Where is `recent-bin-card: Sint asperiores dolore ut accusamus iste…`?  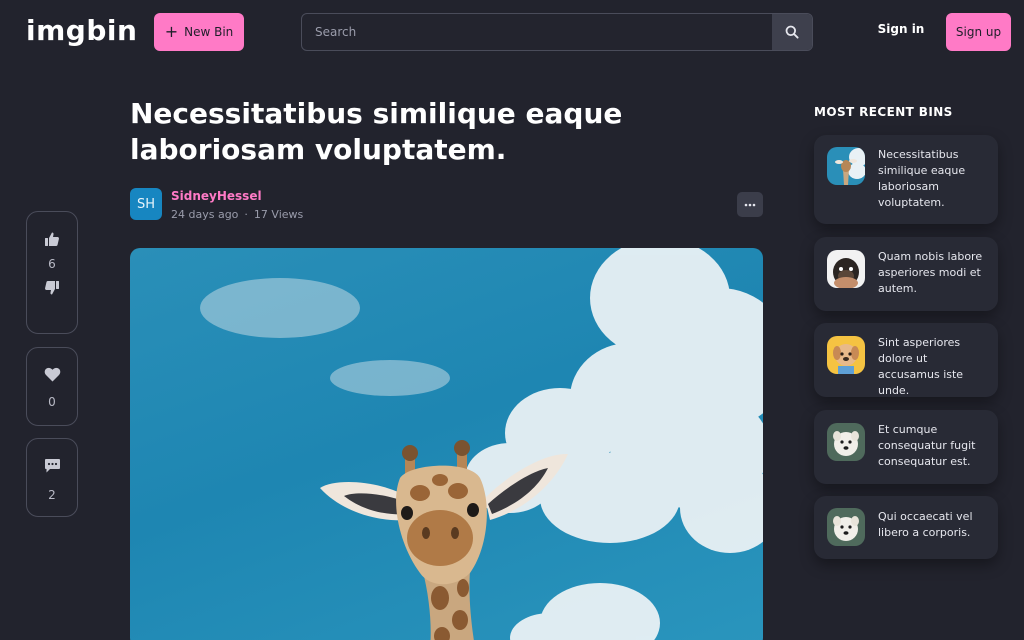
recent-bin-card: Sint asperiores dolore ut accusamus iste… is located at coordinates (906, 360).